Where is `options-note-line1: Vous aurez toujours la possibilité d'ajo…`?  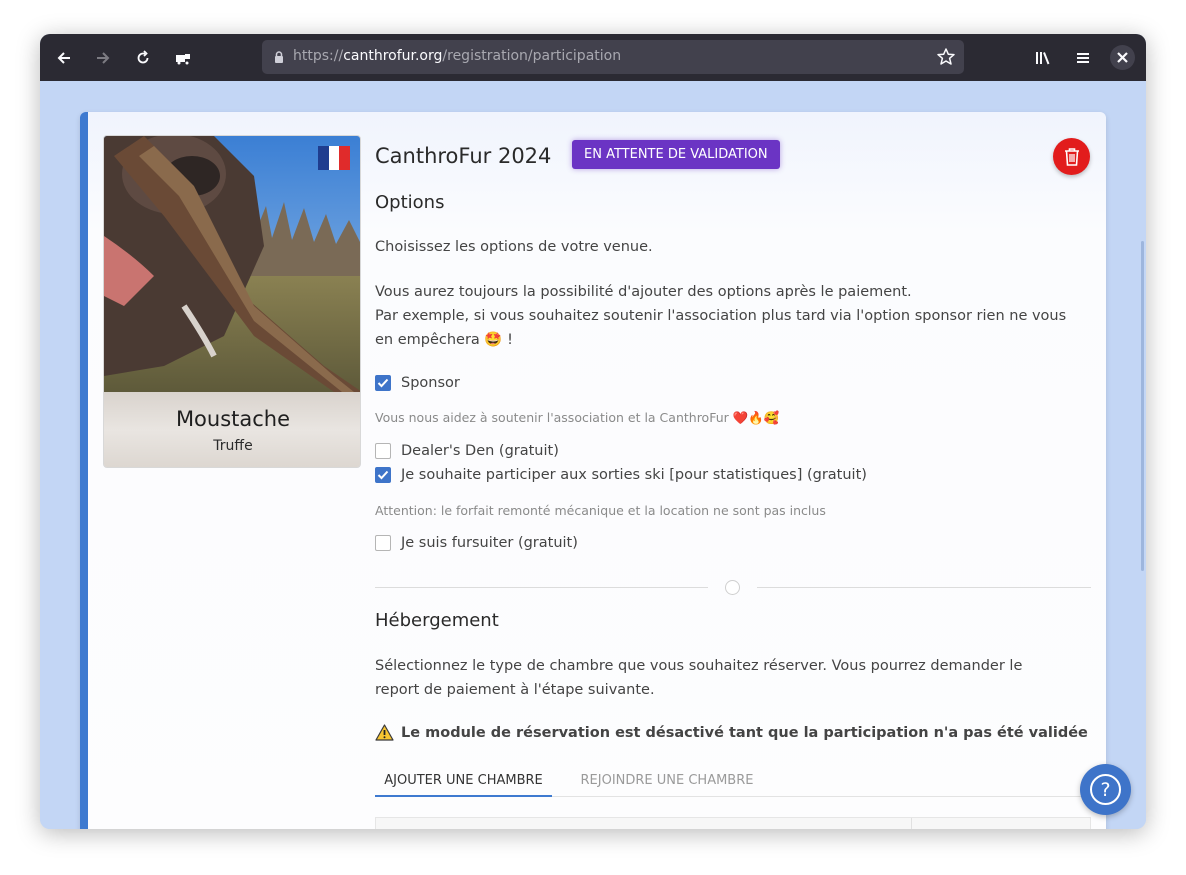
options-note-line1: Vous aurez toujours la possibilité d'ajo… is located at coordinates (643, 292).